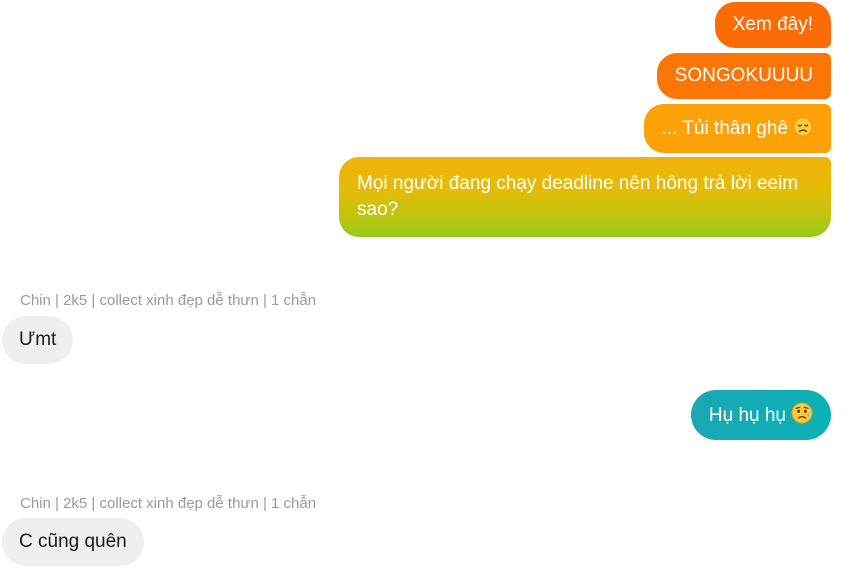  I want to click on message-text: Ưmt, so click(38, 339).